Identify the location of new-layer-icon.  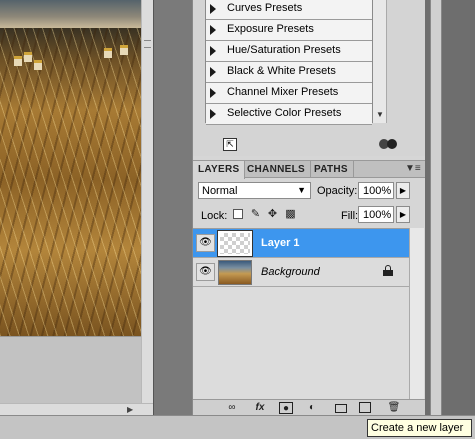
(365, 407).